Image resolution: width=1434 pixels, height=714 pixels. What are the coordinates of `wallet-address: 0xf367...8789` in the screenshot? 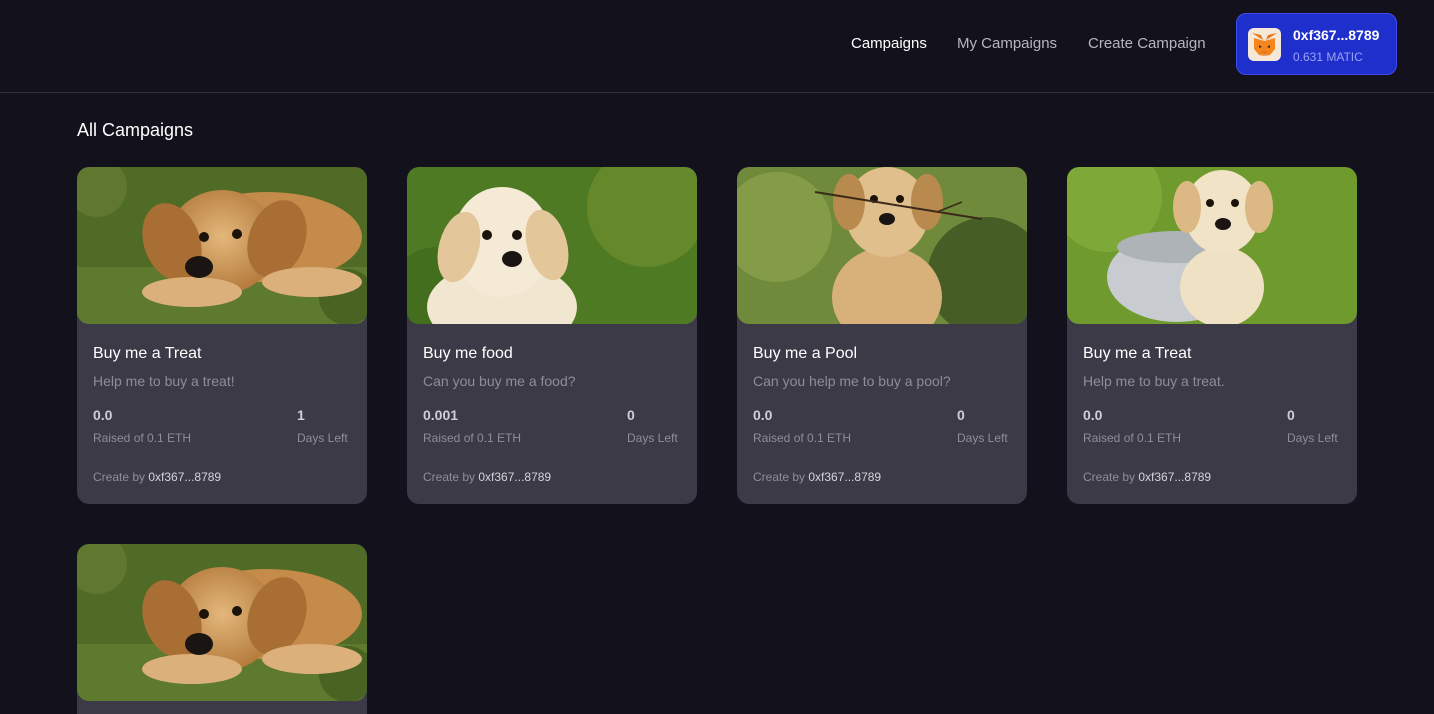 It's located at (1336, 35).